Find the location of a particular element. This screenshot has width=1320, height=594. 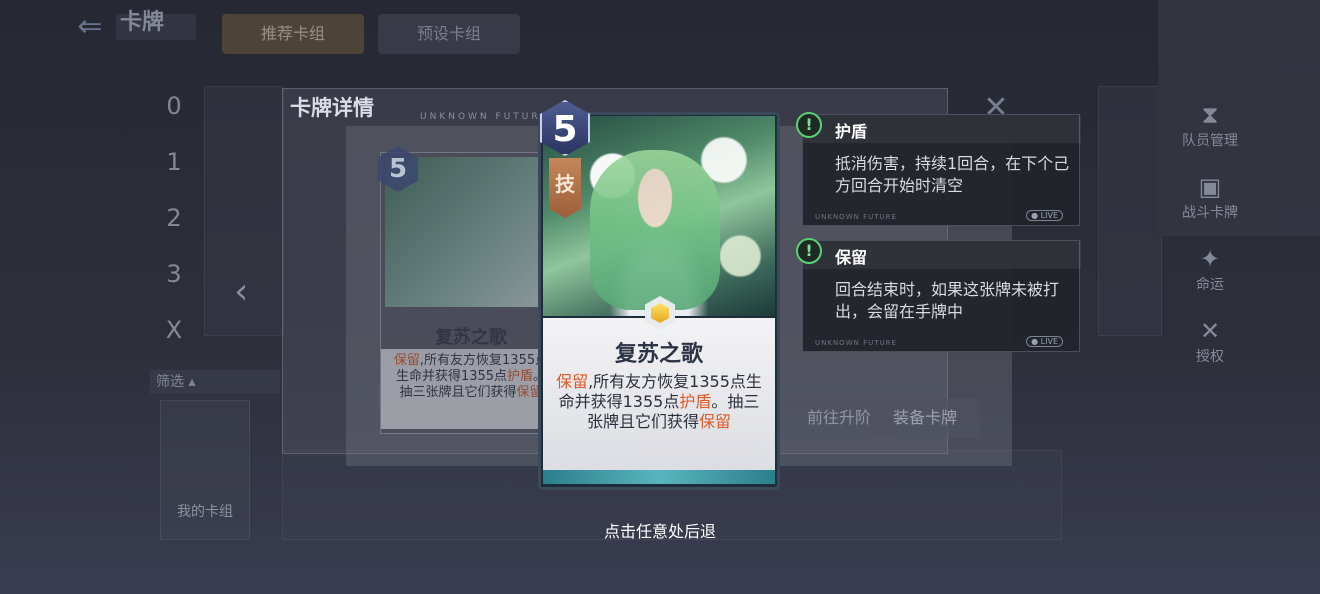

filter-dropdown: 筛选 ▴ is located at coordinates (215, 382).